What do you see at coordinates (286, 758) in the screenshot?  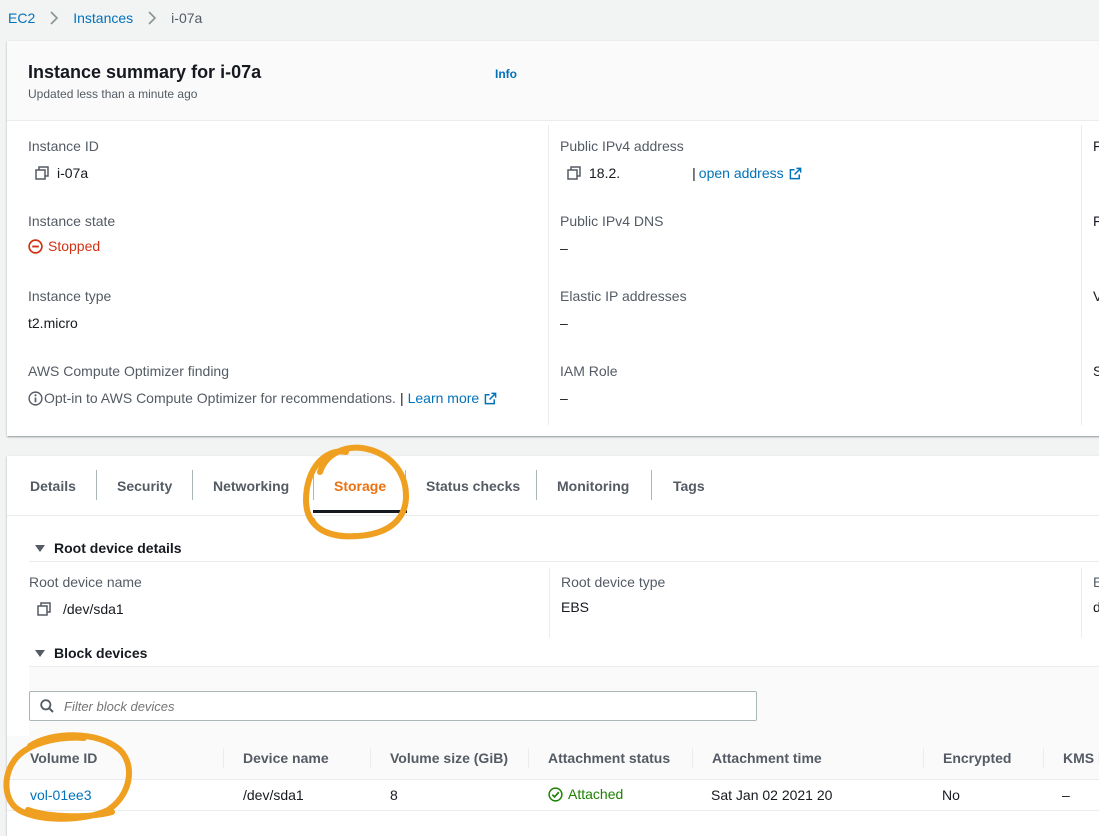 I see `column-header-device-name: Device name` at bounding box center [286, 758].